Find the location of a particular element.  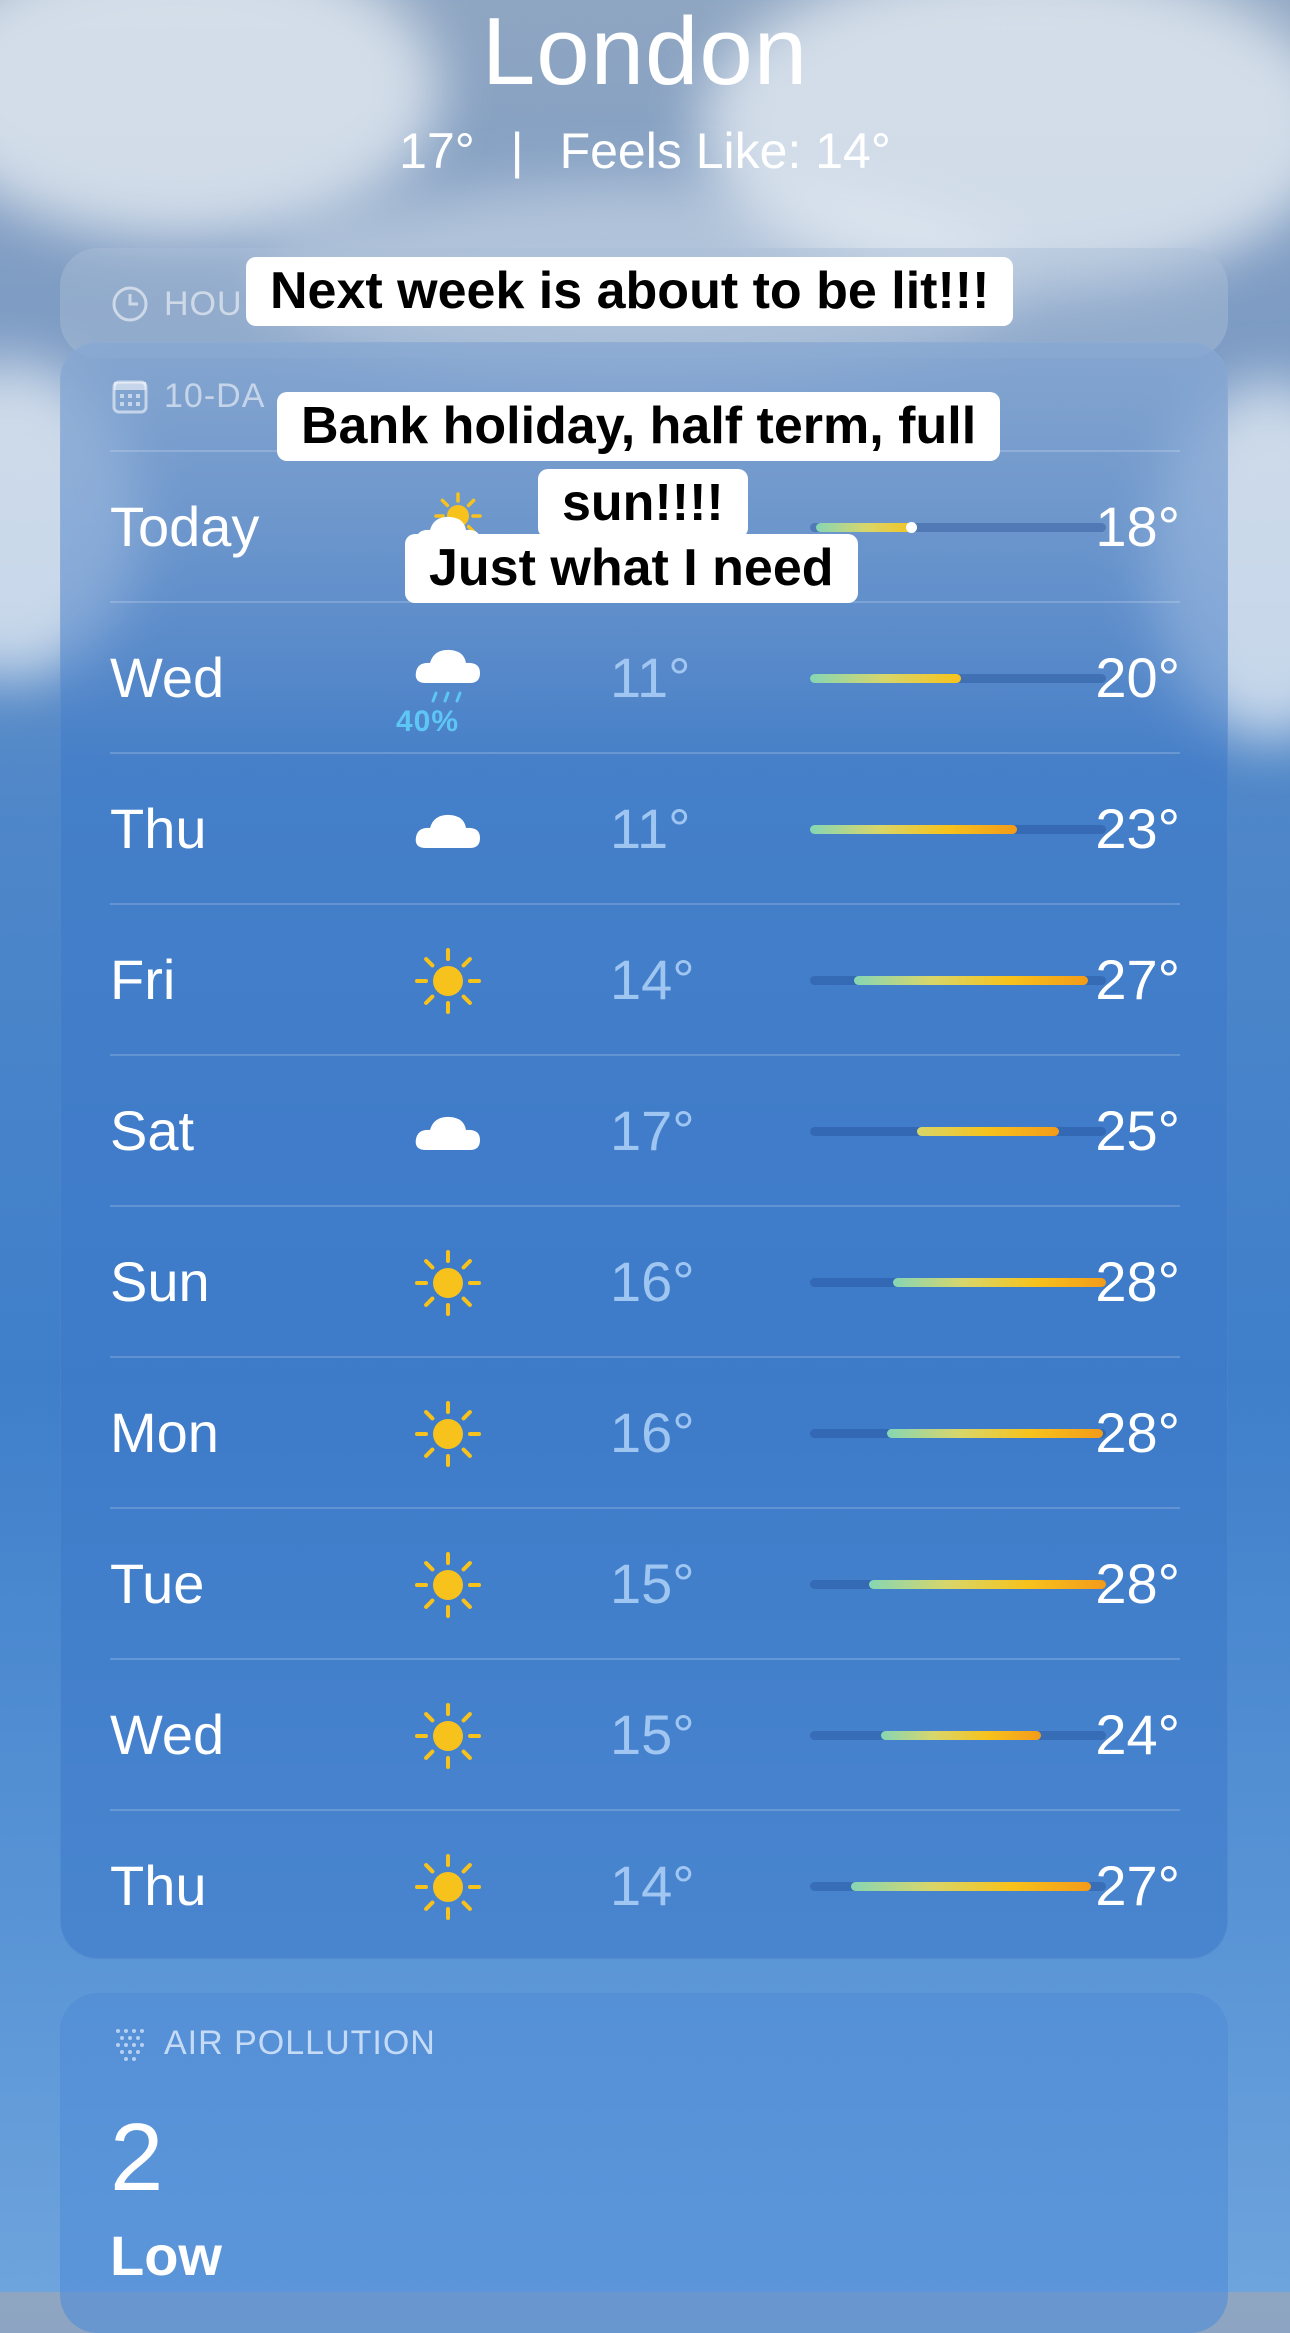

forecast-row: Thu 11° 23° is located at coordinates (645, 827).